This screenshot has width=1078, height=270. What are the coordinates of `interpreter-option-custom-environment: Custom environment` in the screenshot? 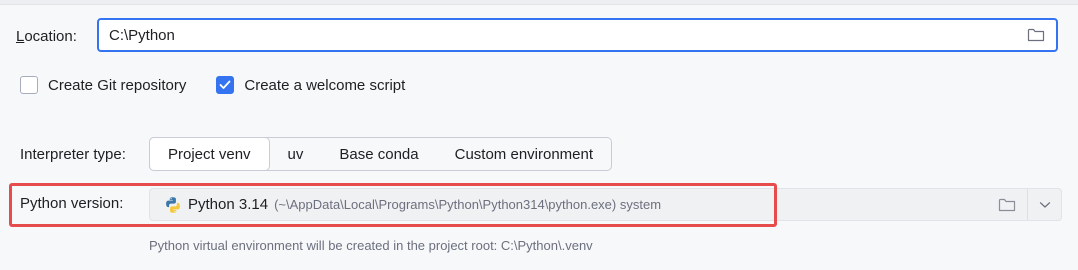 It's located at (524, 154).